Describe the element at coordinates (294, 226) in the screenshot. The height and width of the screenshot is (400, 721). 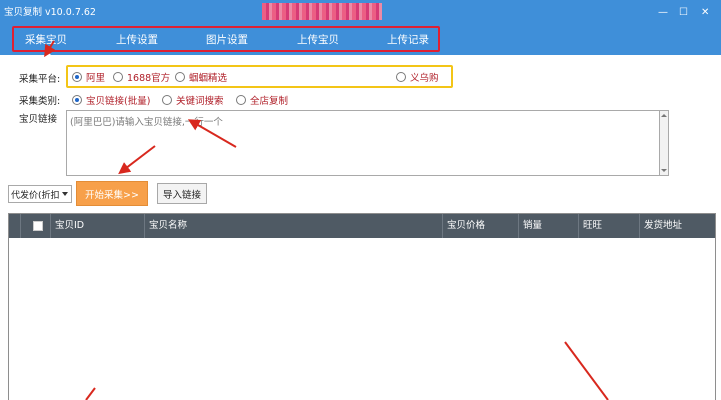
I see `column-header: 宝贝名称` at that location.